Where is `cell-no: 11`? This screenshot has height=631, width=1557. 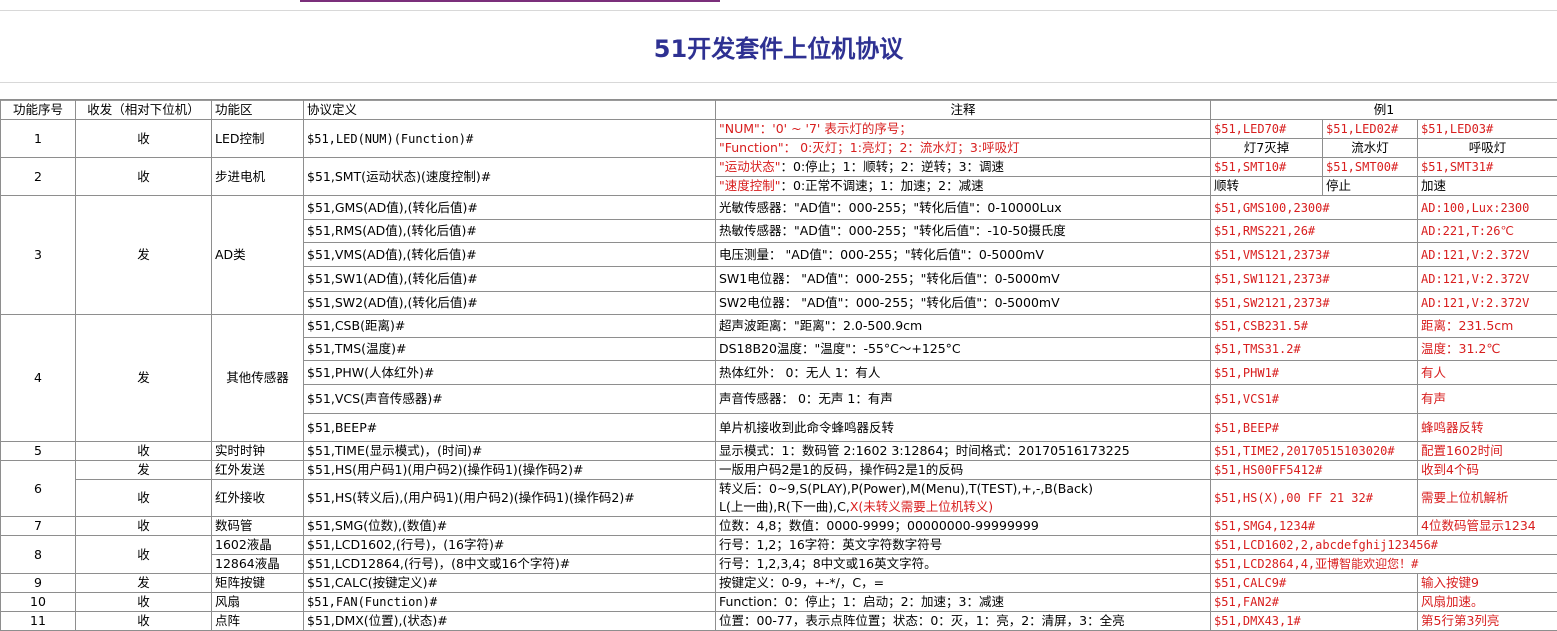
cell-no: 11 is located at coordinates (38, 621).